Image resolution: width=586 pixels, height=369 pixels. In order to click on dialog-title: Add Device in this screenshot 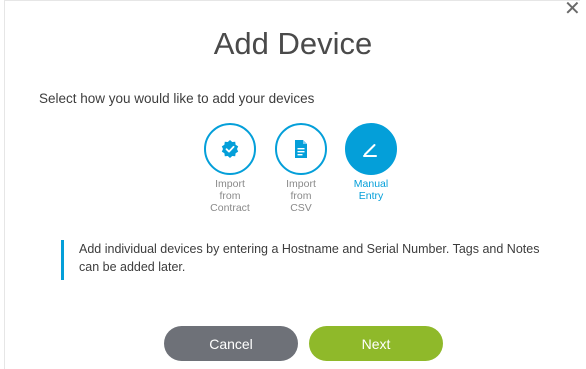, I will do `click(293, 43)`.